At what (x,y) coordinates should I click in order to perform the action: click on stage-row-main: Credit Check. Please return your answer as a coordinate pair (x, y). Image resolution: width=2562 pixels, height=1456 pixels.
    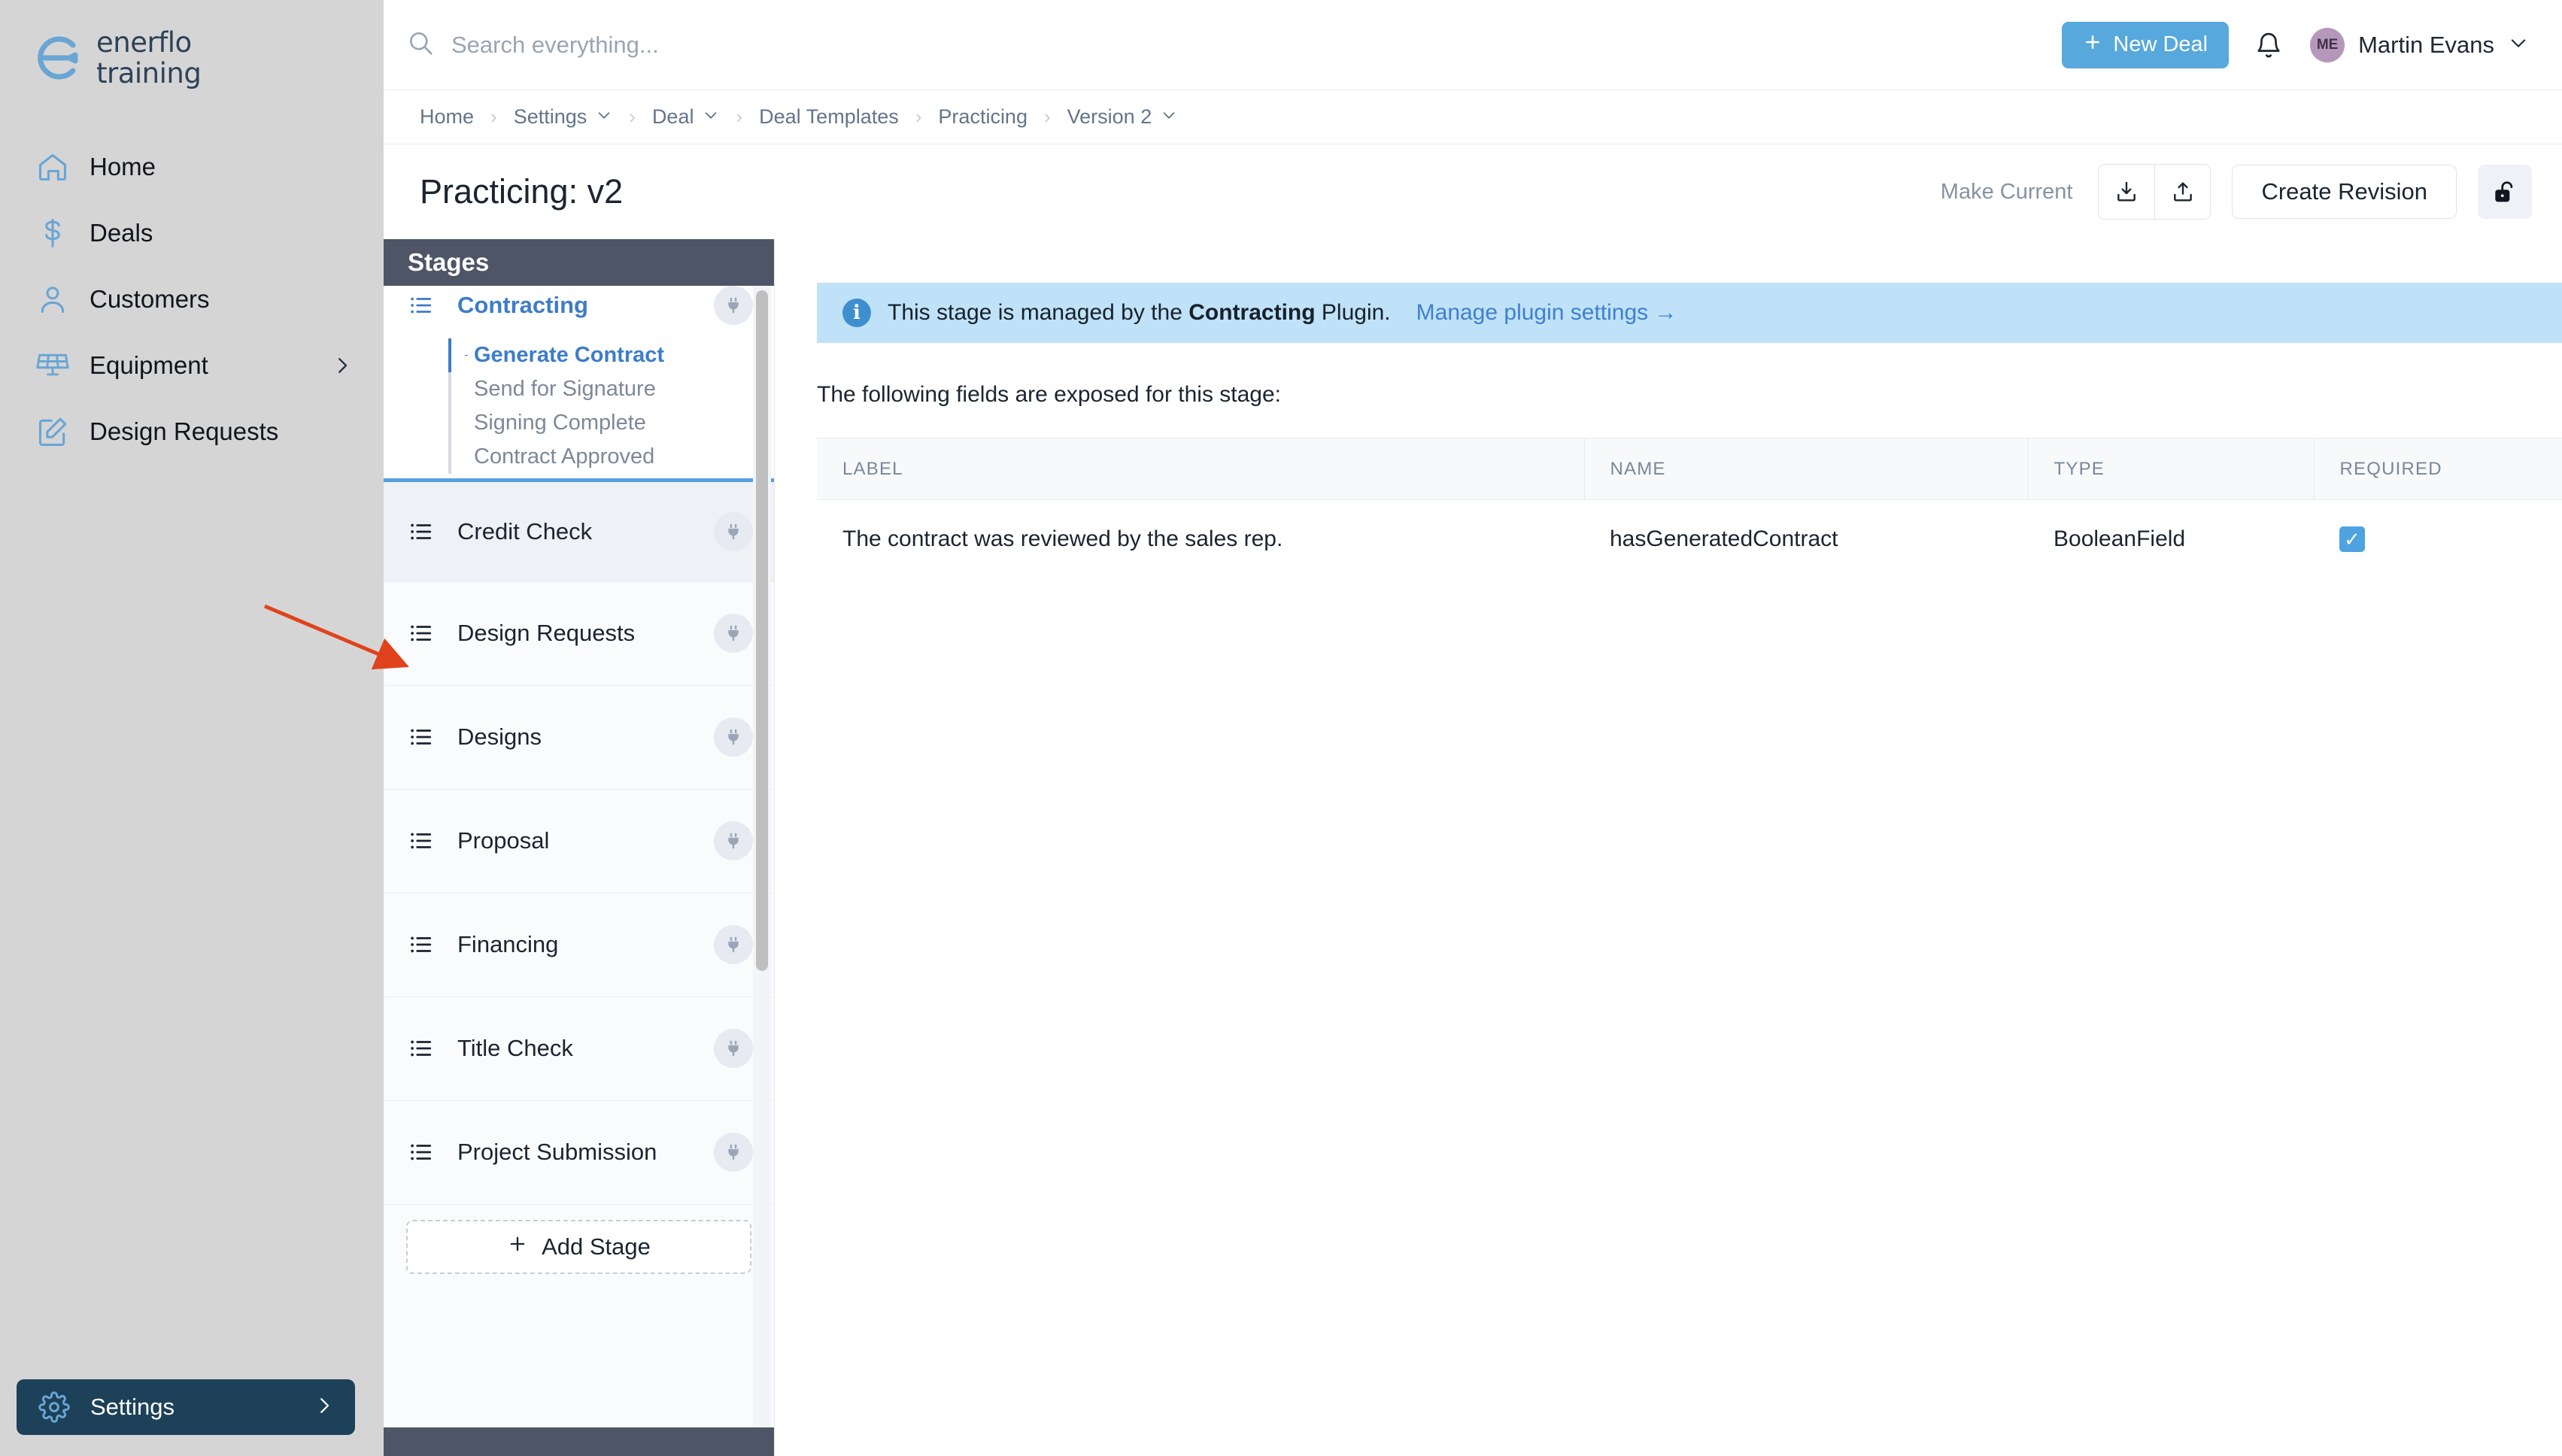
    Looking at the image, I should click on (580, 531).